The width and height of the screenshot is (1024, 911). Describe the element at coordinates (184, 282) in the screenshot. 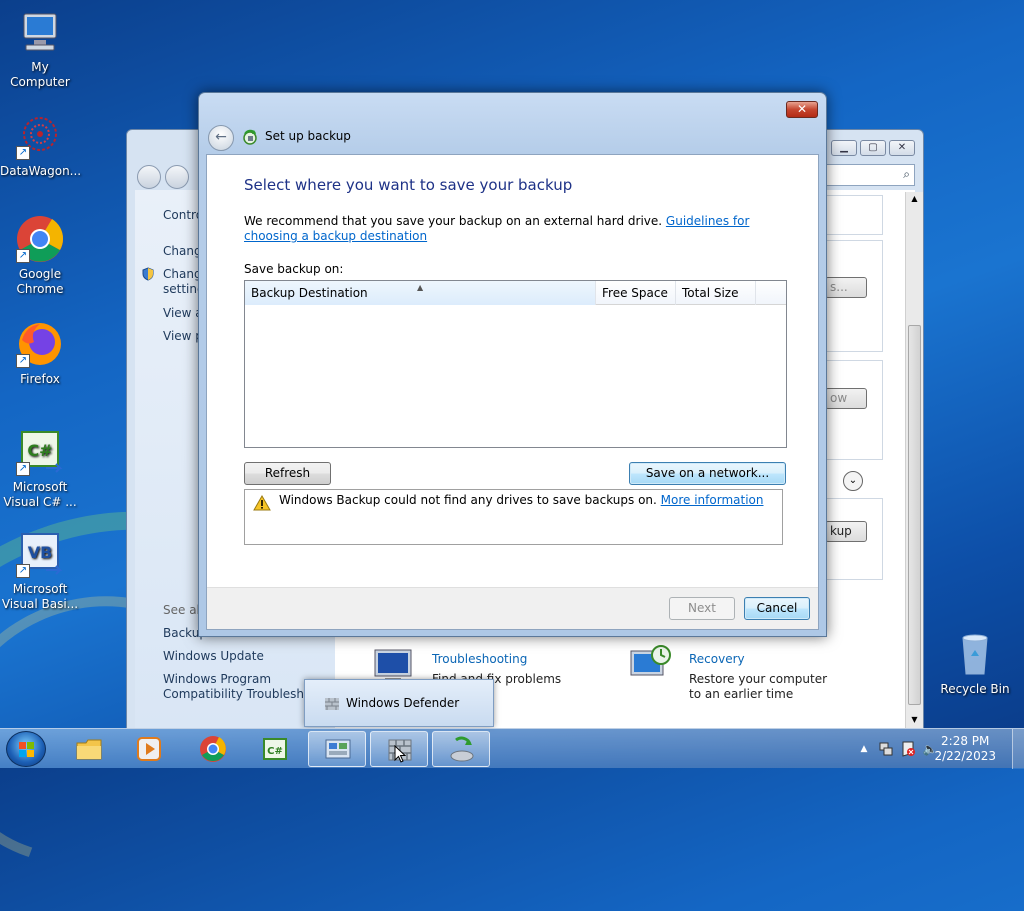

I see `left-pane-item: Chang setting` at that location.